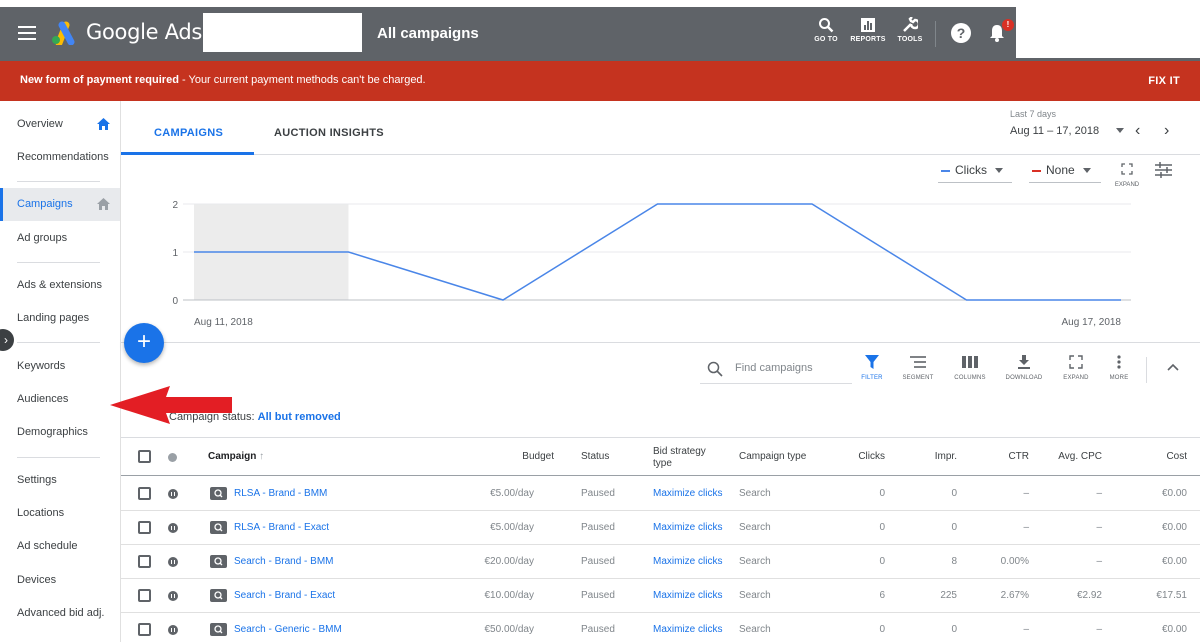 This screenshot has width=1200, height=642. Describe the element at coordinates (60, 238) in the screenshot. I see `sidebar-item-ad-groups: Ad groups` at that location.